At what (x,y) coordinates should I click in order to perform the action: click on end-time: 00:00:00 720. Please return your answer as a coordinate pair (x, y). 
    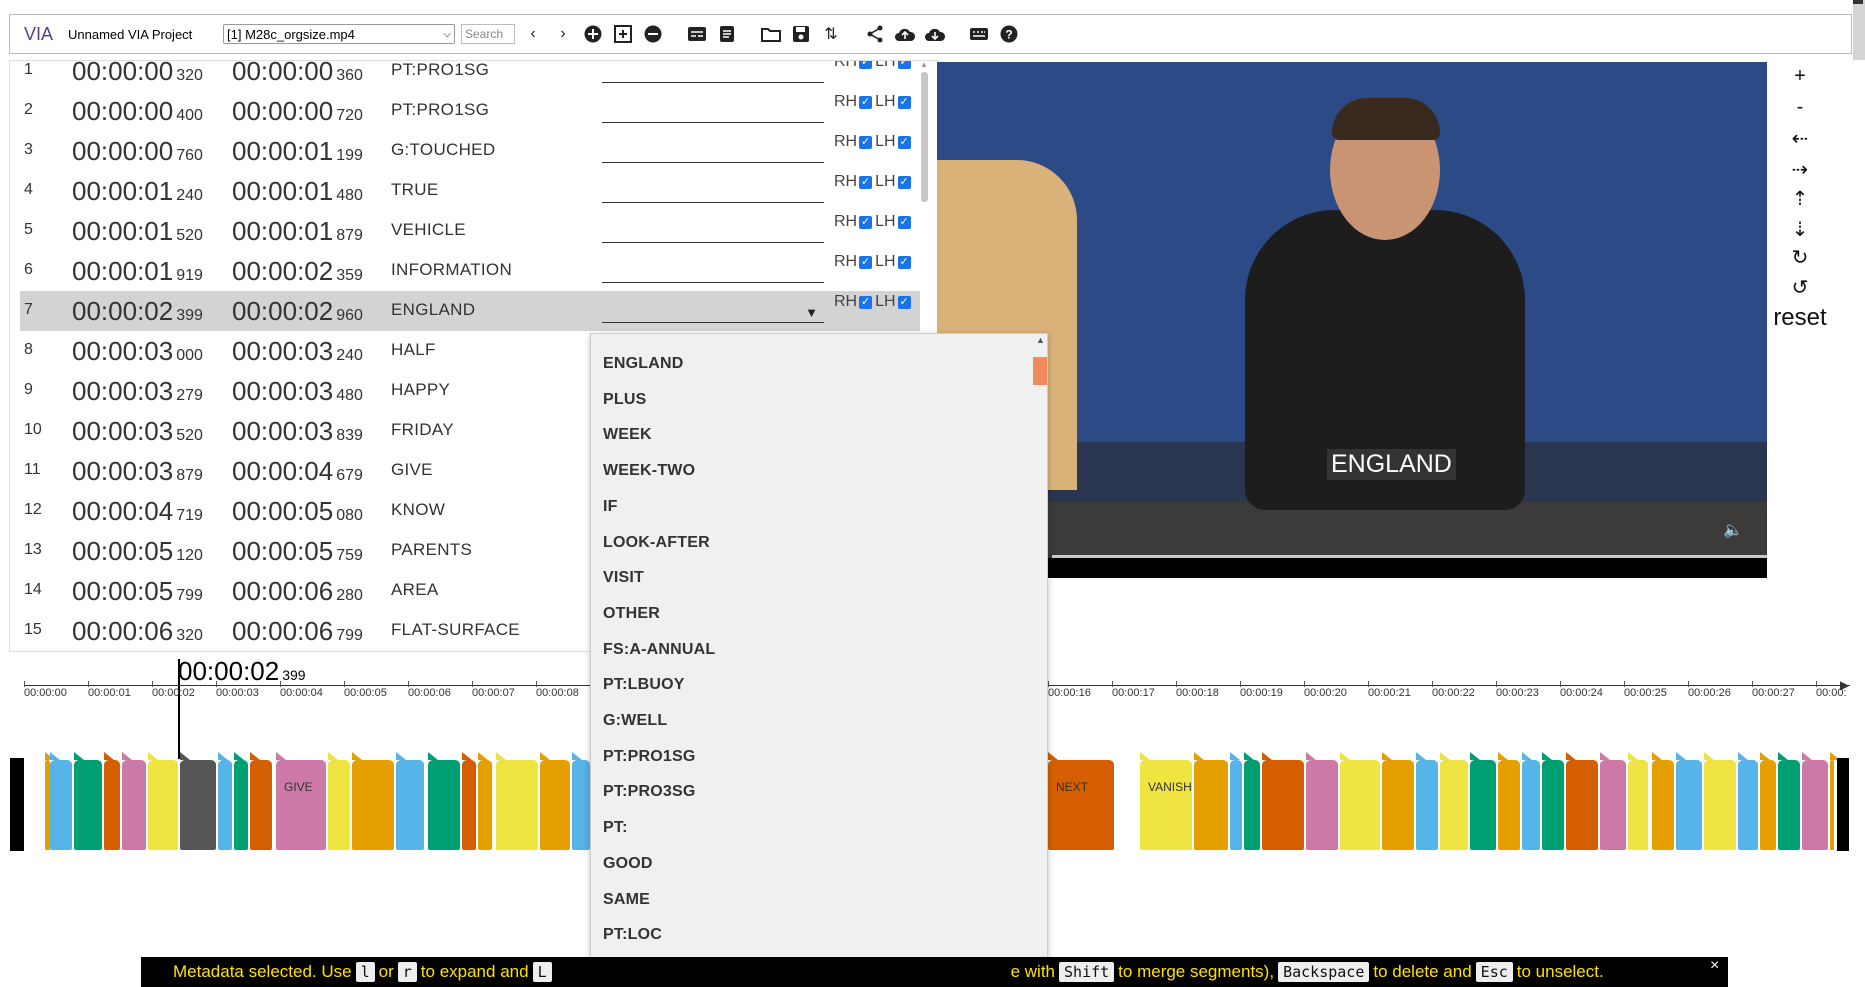
    Looking at the image, I should click on (297, 111).